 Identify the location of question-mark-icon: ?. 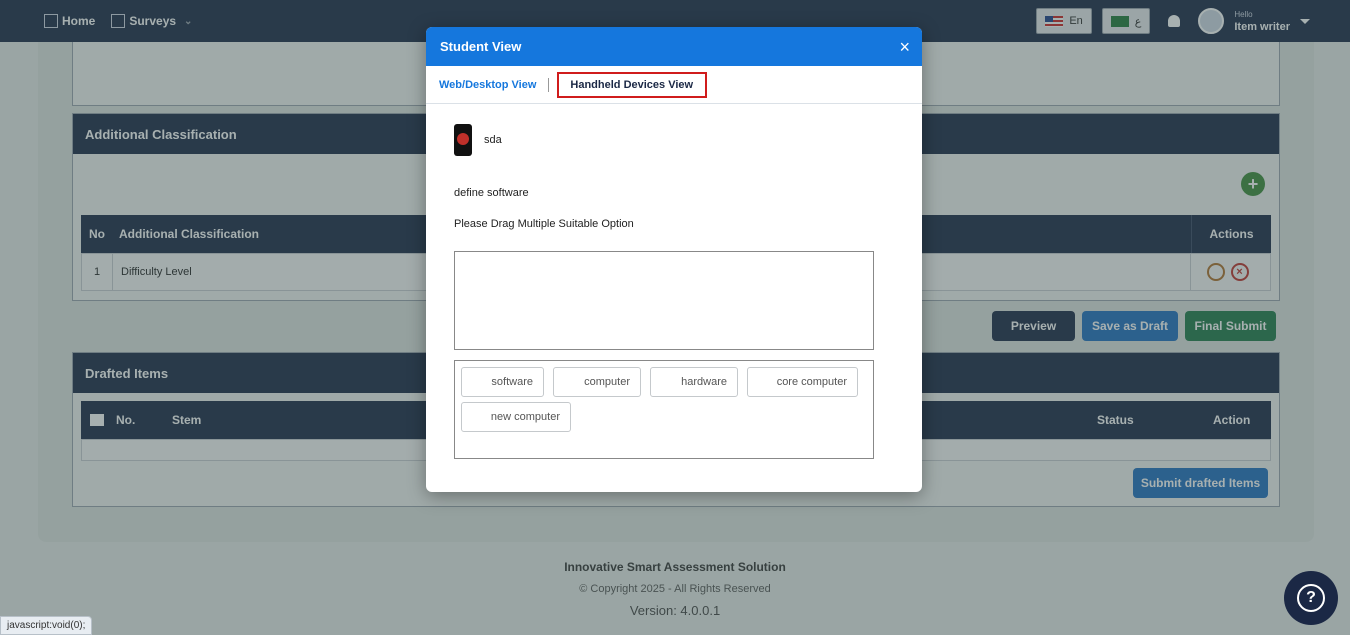
(1311, 598).